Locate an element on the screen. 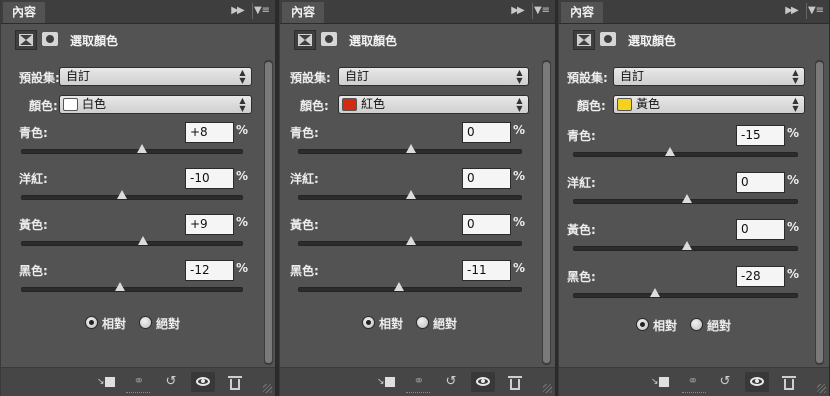 The height and width of the screenshot is (396, 830). panel-footer: ↘ ⚭ ↺ is located at coordinates (694, 381).